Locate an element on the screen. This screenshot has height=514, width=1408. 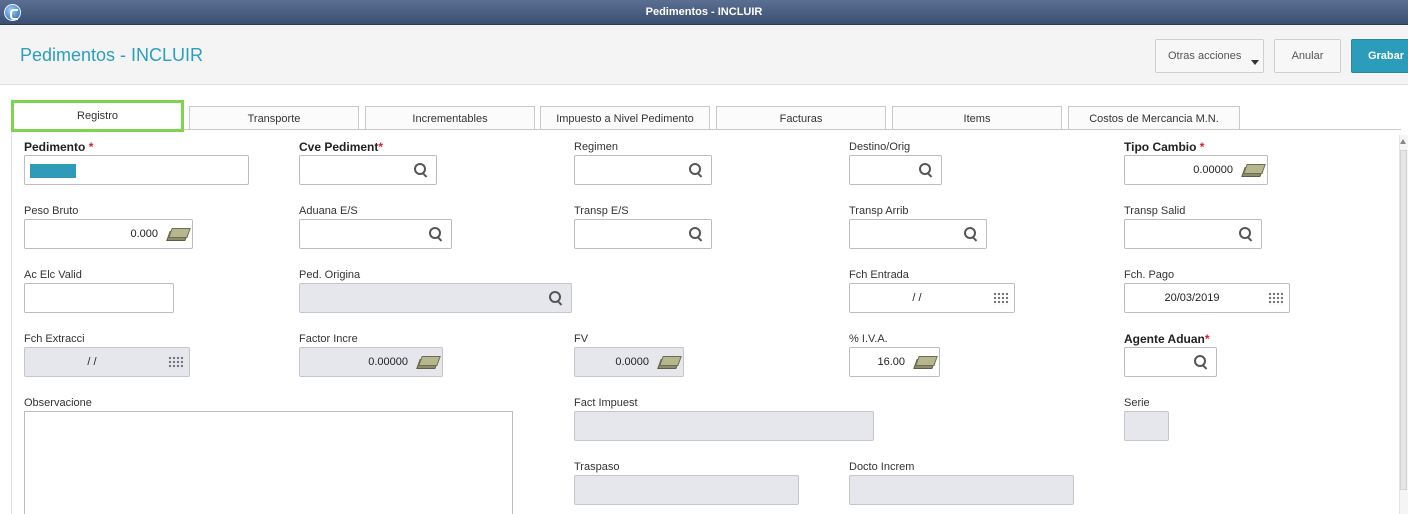
tipo-cambio-label: Tipo Cambio * is located at coordinates (1164, 147).